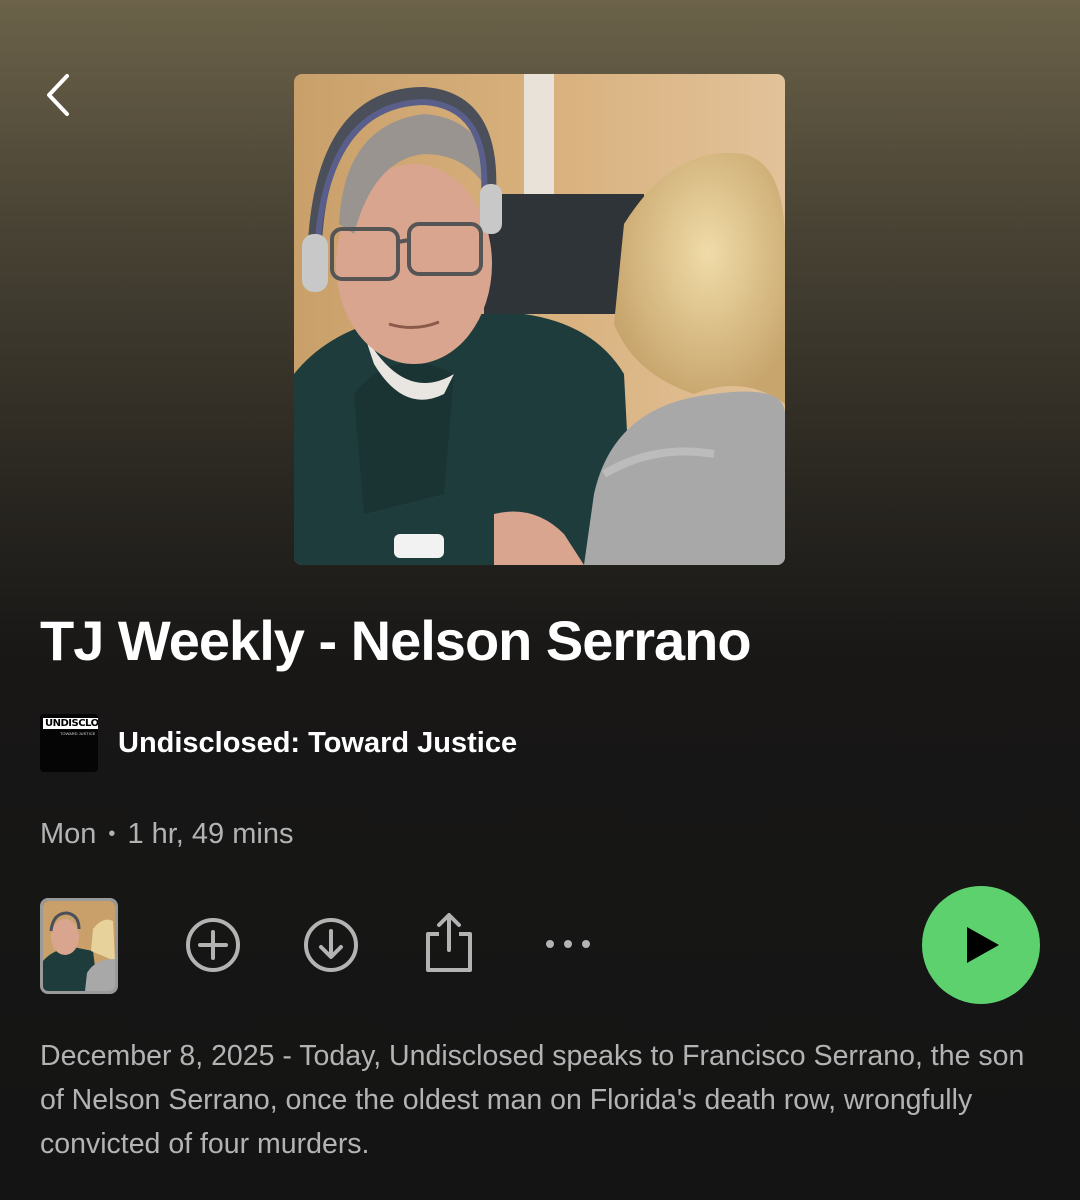  Describe the element at coordinates (568, 944) in the screenshot. I see `more-horizontal-icon` at that location.